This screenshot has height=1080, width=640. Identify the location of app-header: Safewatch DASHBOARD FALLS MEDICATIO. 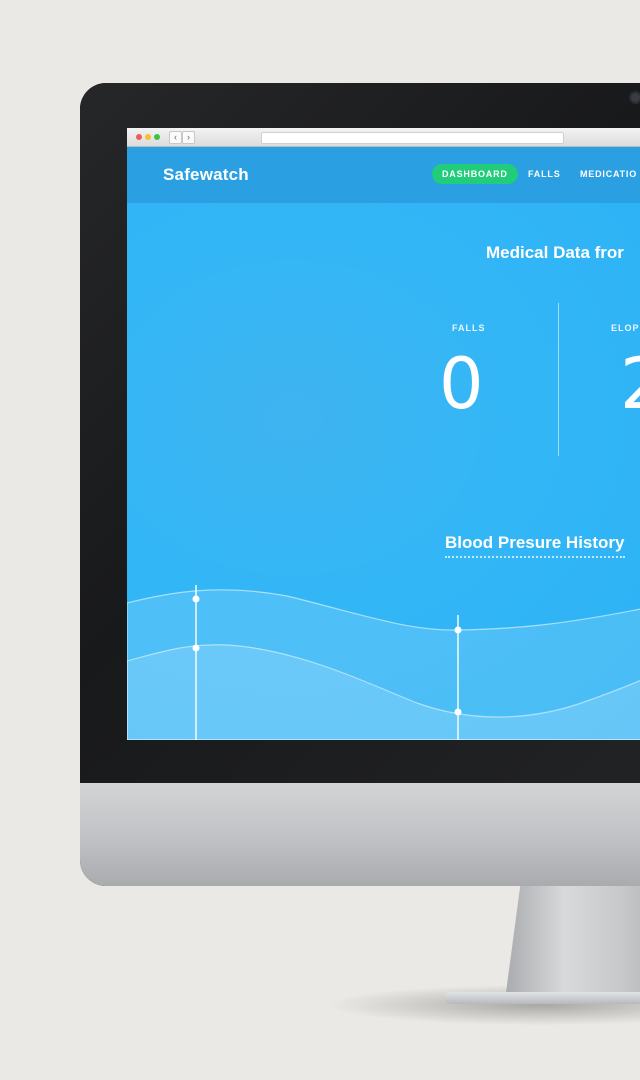
(383, 175).